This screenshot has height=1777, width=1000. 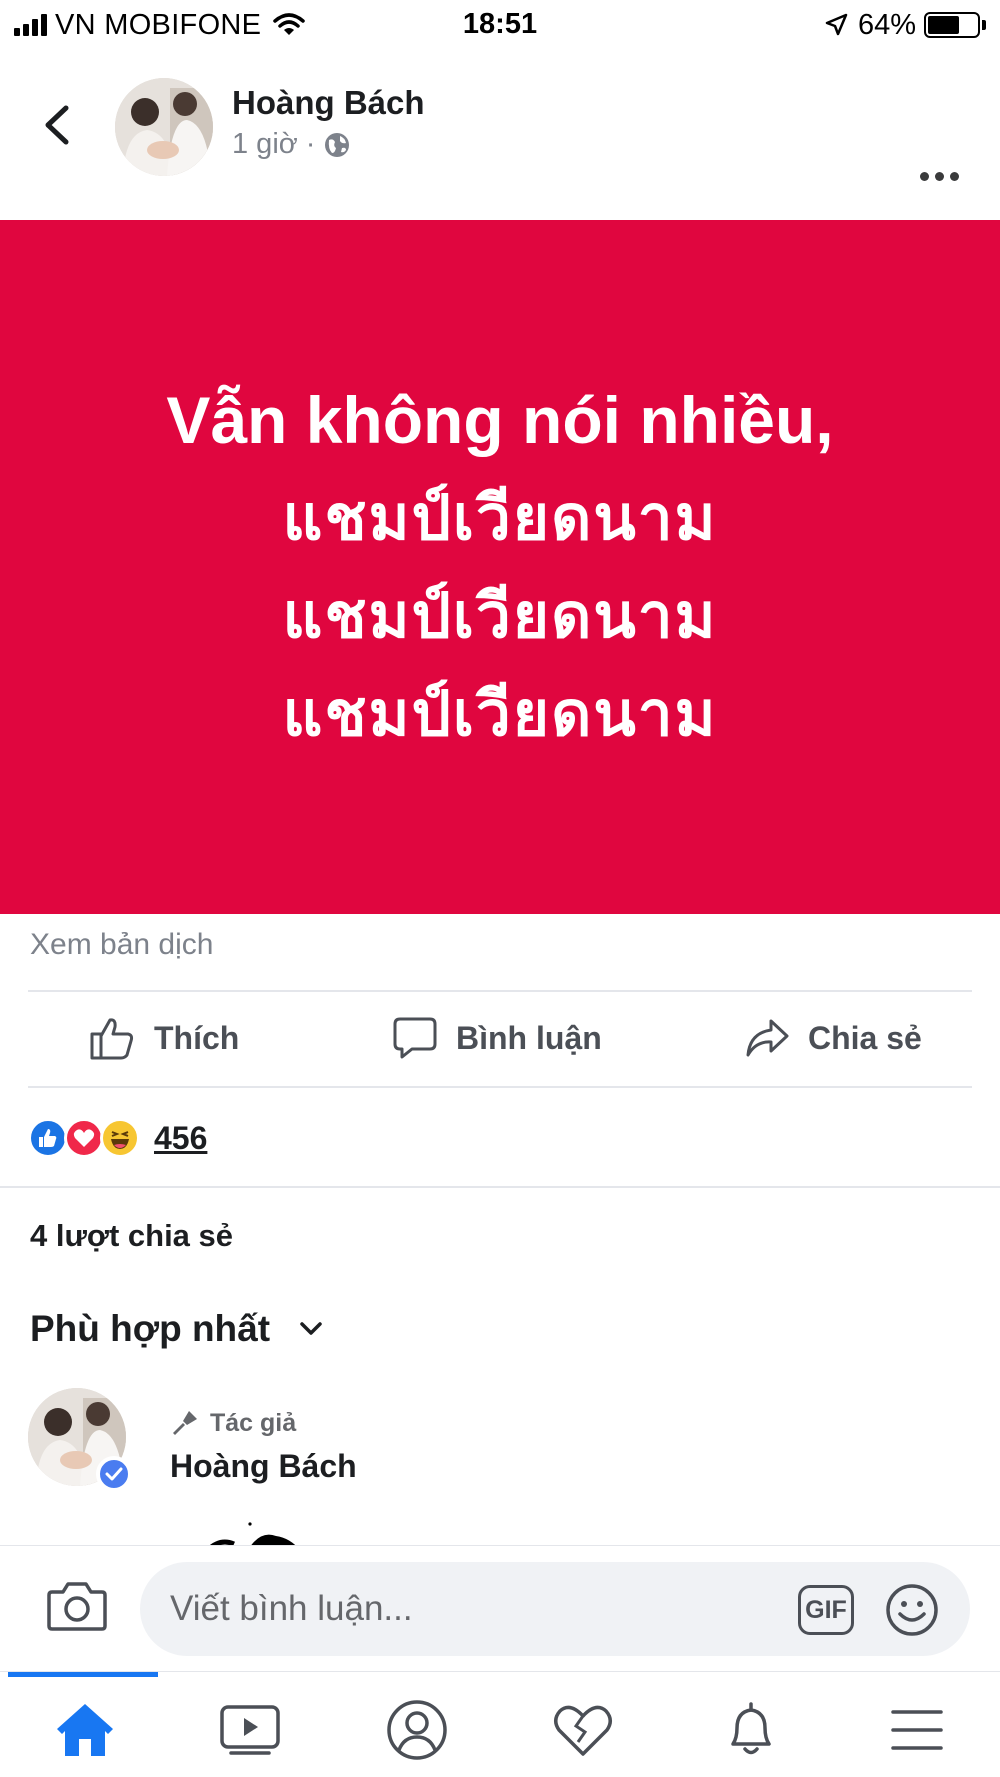 What do you see at coordinates (836, 24) in the screenshot?
I see `location-icon` at bounding box center [836, 24].